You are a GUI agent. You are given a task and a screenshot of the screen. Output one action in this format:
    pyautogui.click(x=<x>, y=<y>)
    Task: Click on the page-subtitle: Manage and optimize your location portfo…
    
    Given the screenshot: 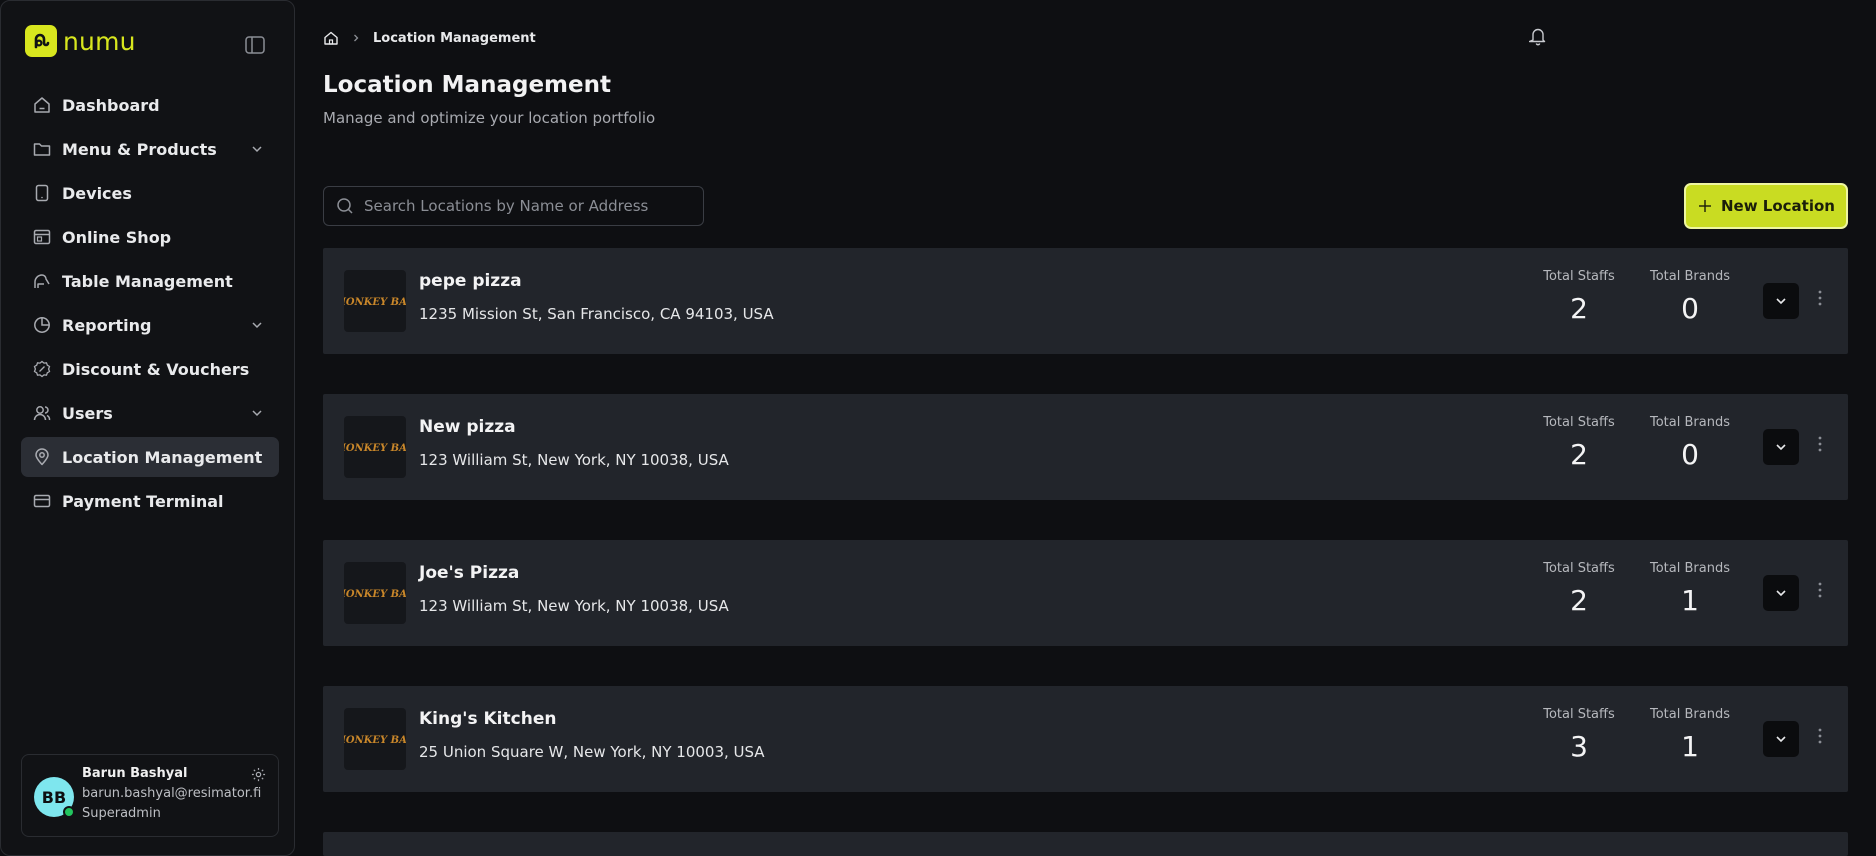 What is the action you would take?
    pyautogui.click(x=489, y=118)
    